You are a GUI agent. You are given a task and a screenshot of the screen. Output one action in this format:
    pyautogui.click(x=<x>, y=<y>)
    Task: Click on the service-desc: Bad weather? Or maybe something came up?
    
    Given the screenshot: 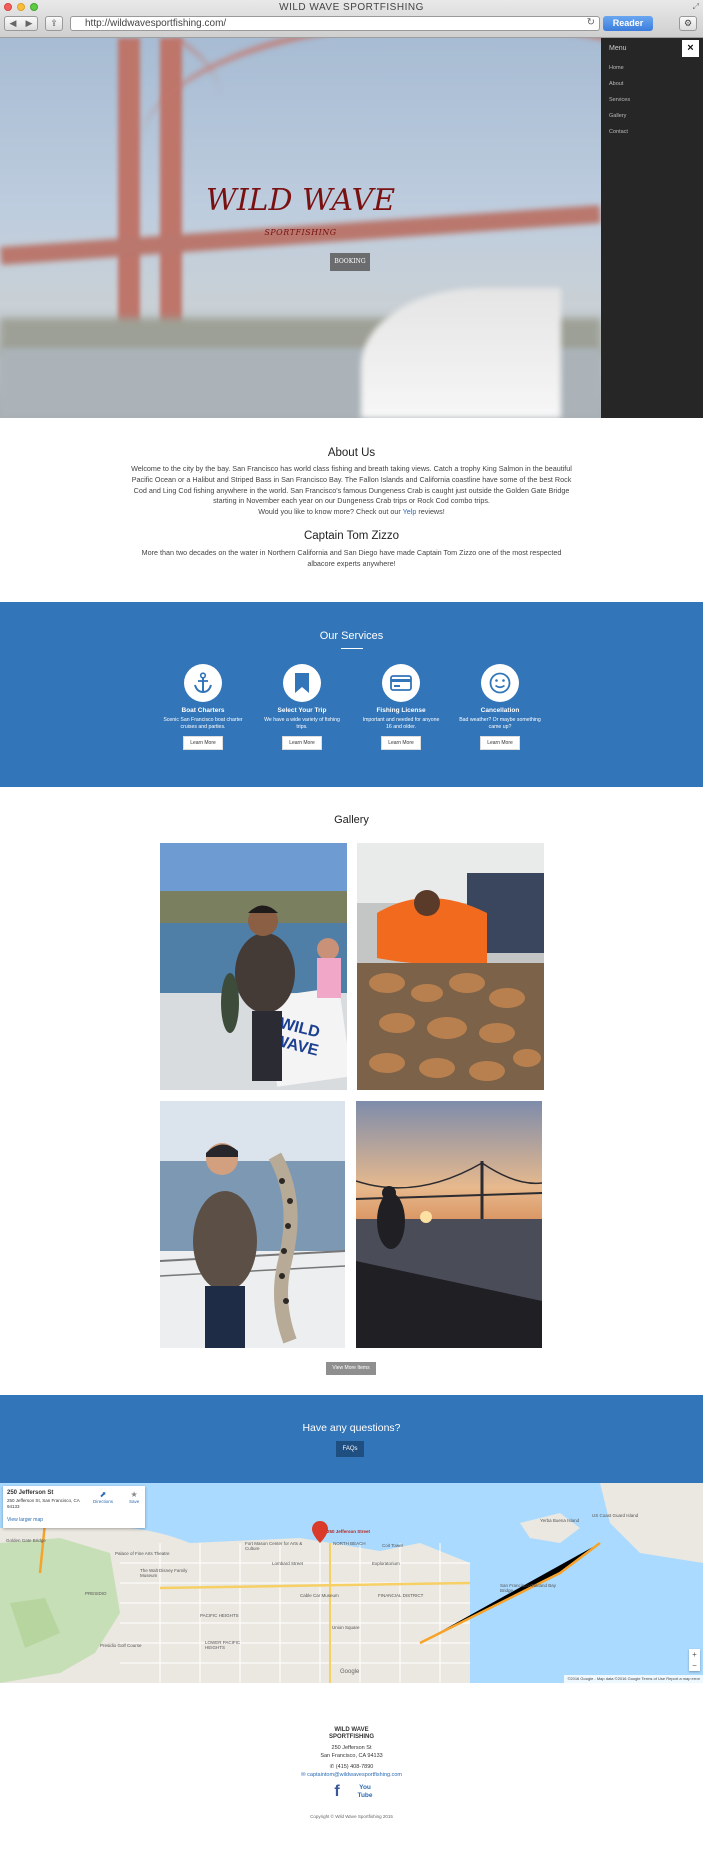 What is the action you would take?
    pyautogui.click(x=500, y=723)
    